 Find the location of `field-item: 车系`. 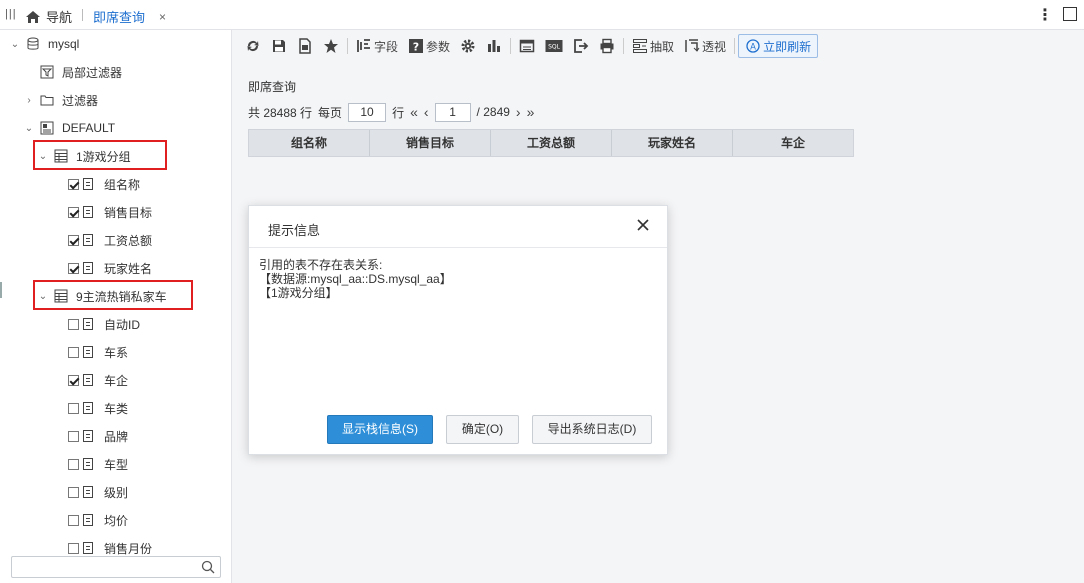

field-item: 车系 is located at coordinates (98, 352).